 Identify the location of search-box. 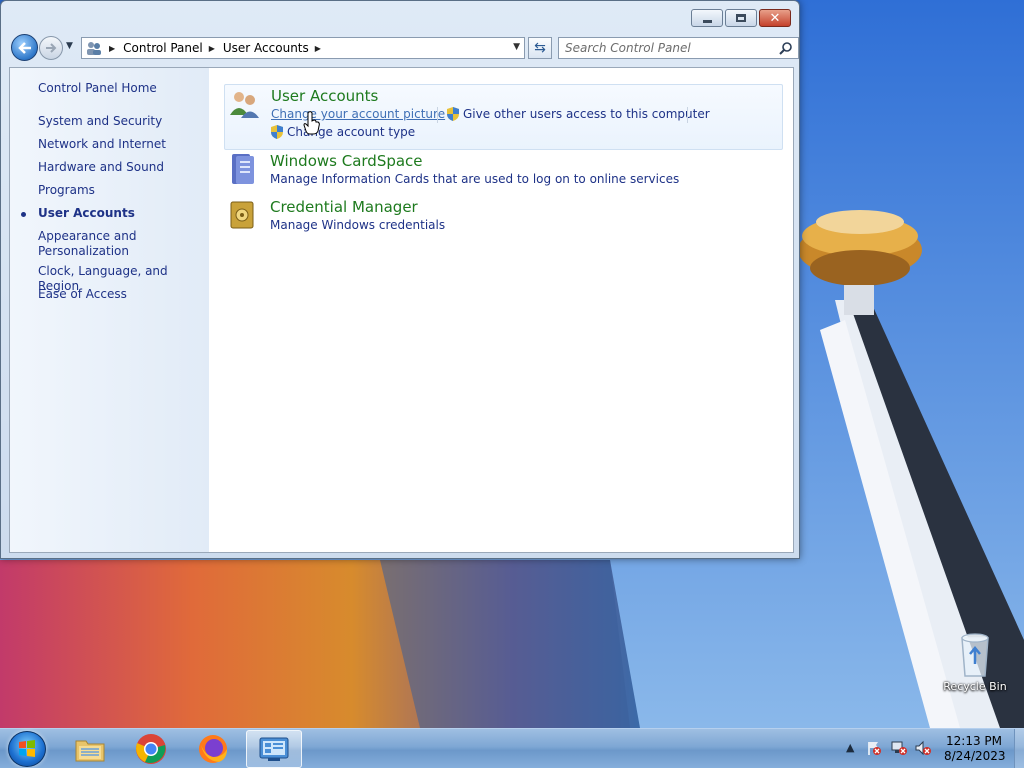
(678, 48).